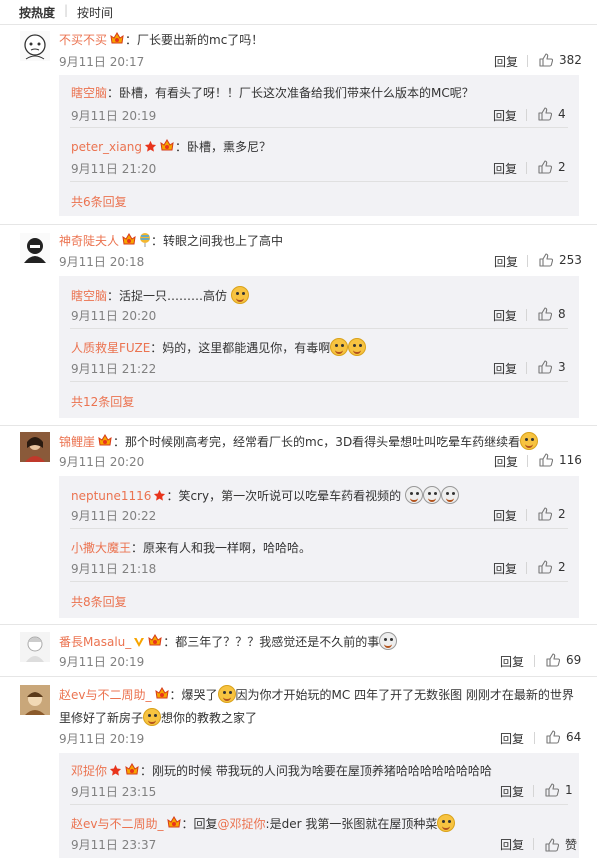 The height and width of the screenshot is (858, 597). Describe the element at coordinates (102, 62) in the screenshot. I see `comment-time: 9月11日 20:17` at that location.